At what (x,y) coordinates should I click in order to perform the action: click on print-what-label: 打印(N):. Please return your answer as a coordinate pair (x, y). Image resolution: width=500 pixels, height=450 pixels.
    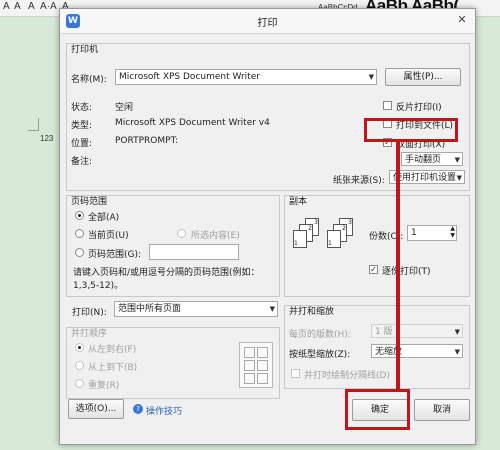
    Looking at the image, I should click on (89, 313).